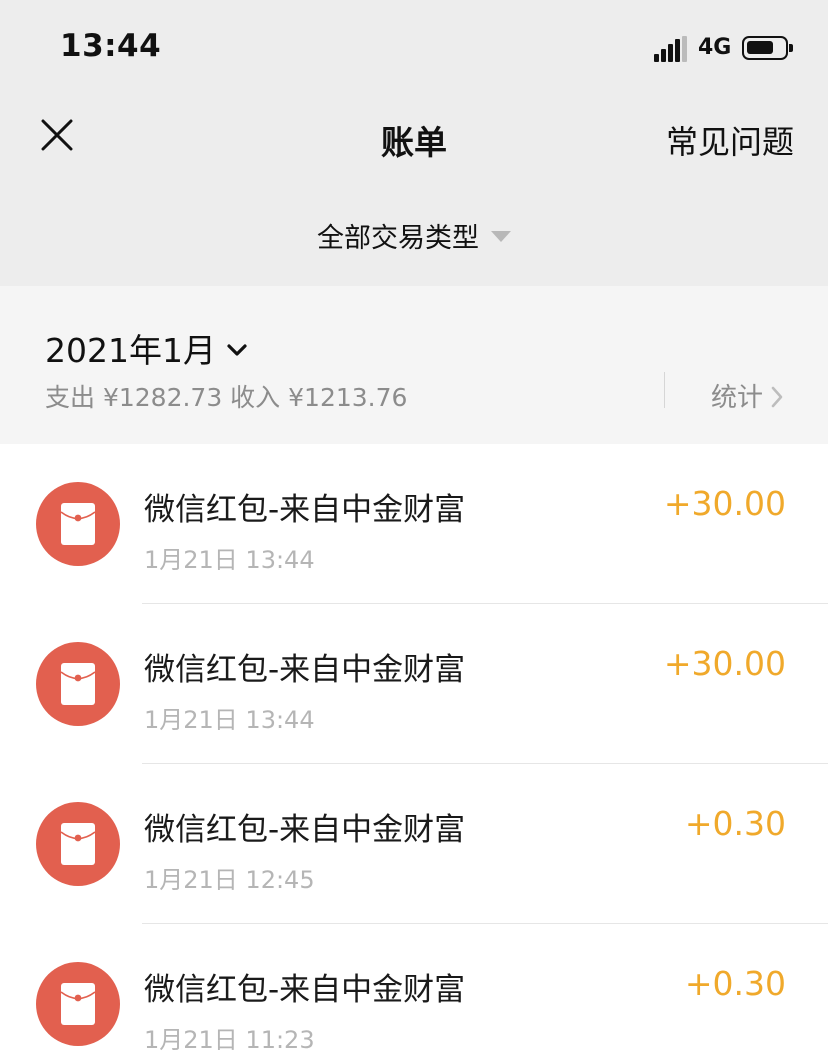 The height and width of the screenshot is (1053, 828). I want to click on transaction-row: 微信红包-来自中金财富 1月21日 11:23 +0.30, so click(414, 988).